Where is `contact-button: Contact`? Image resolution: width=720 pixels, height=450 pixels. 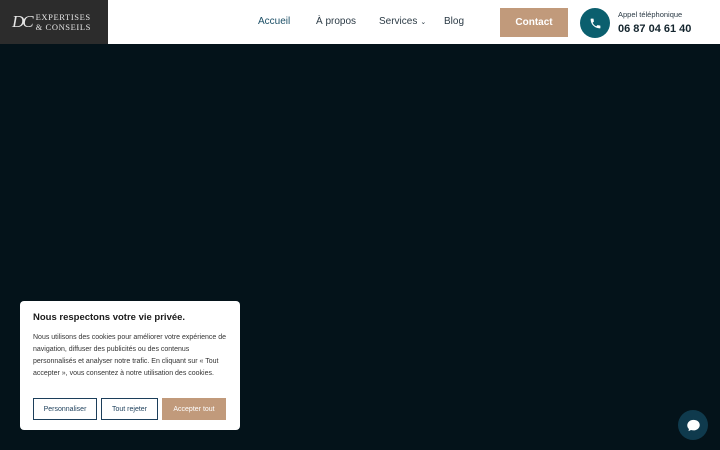 contact-button: Contact is located at coordinates (534, 22).